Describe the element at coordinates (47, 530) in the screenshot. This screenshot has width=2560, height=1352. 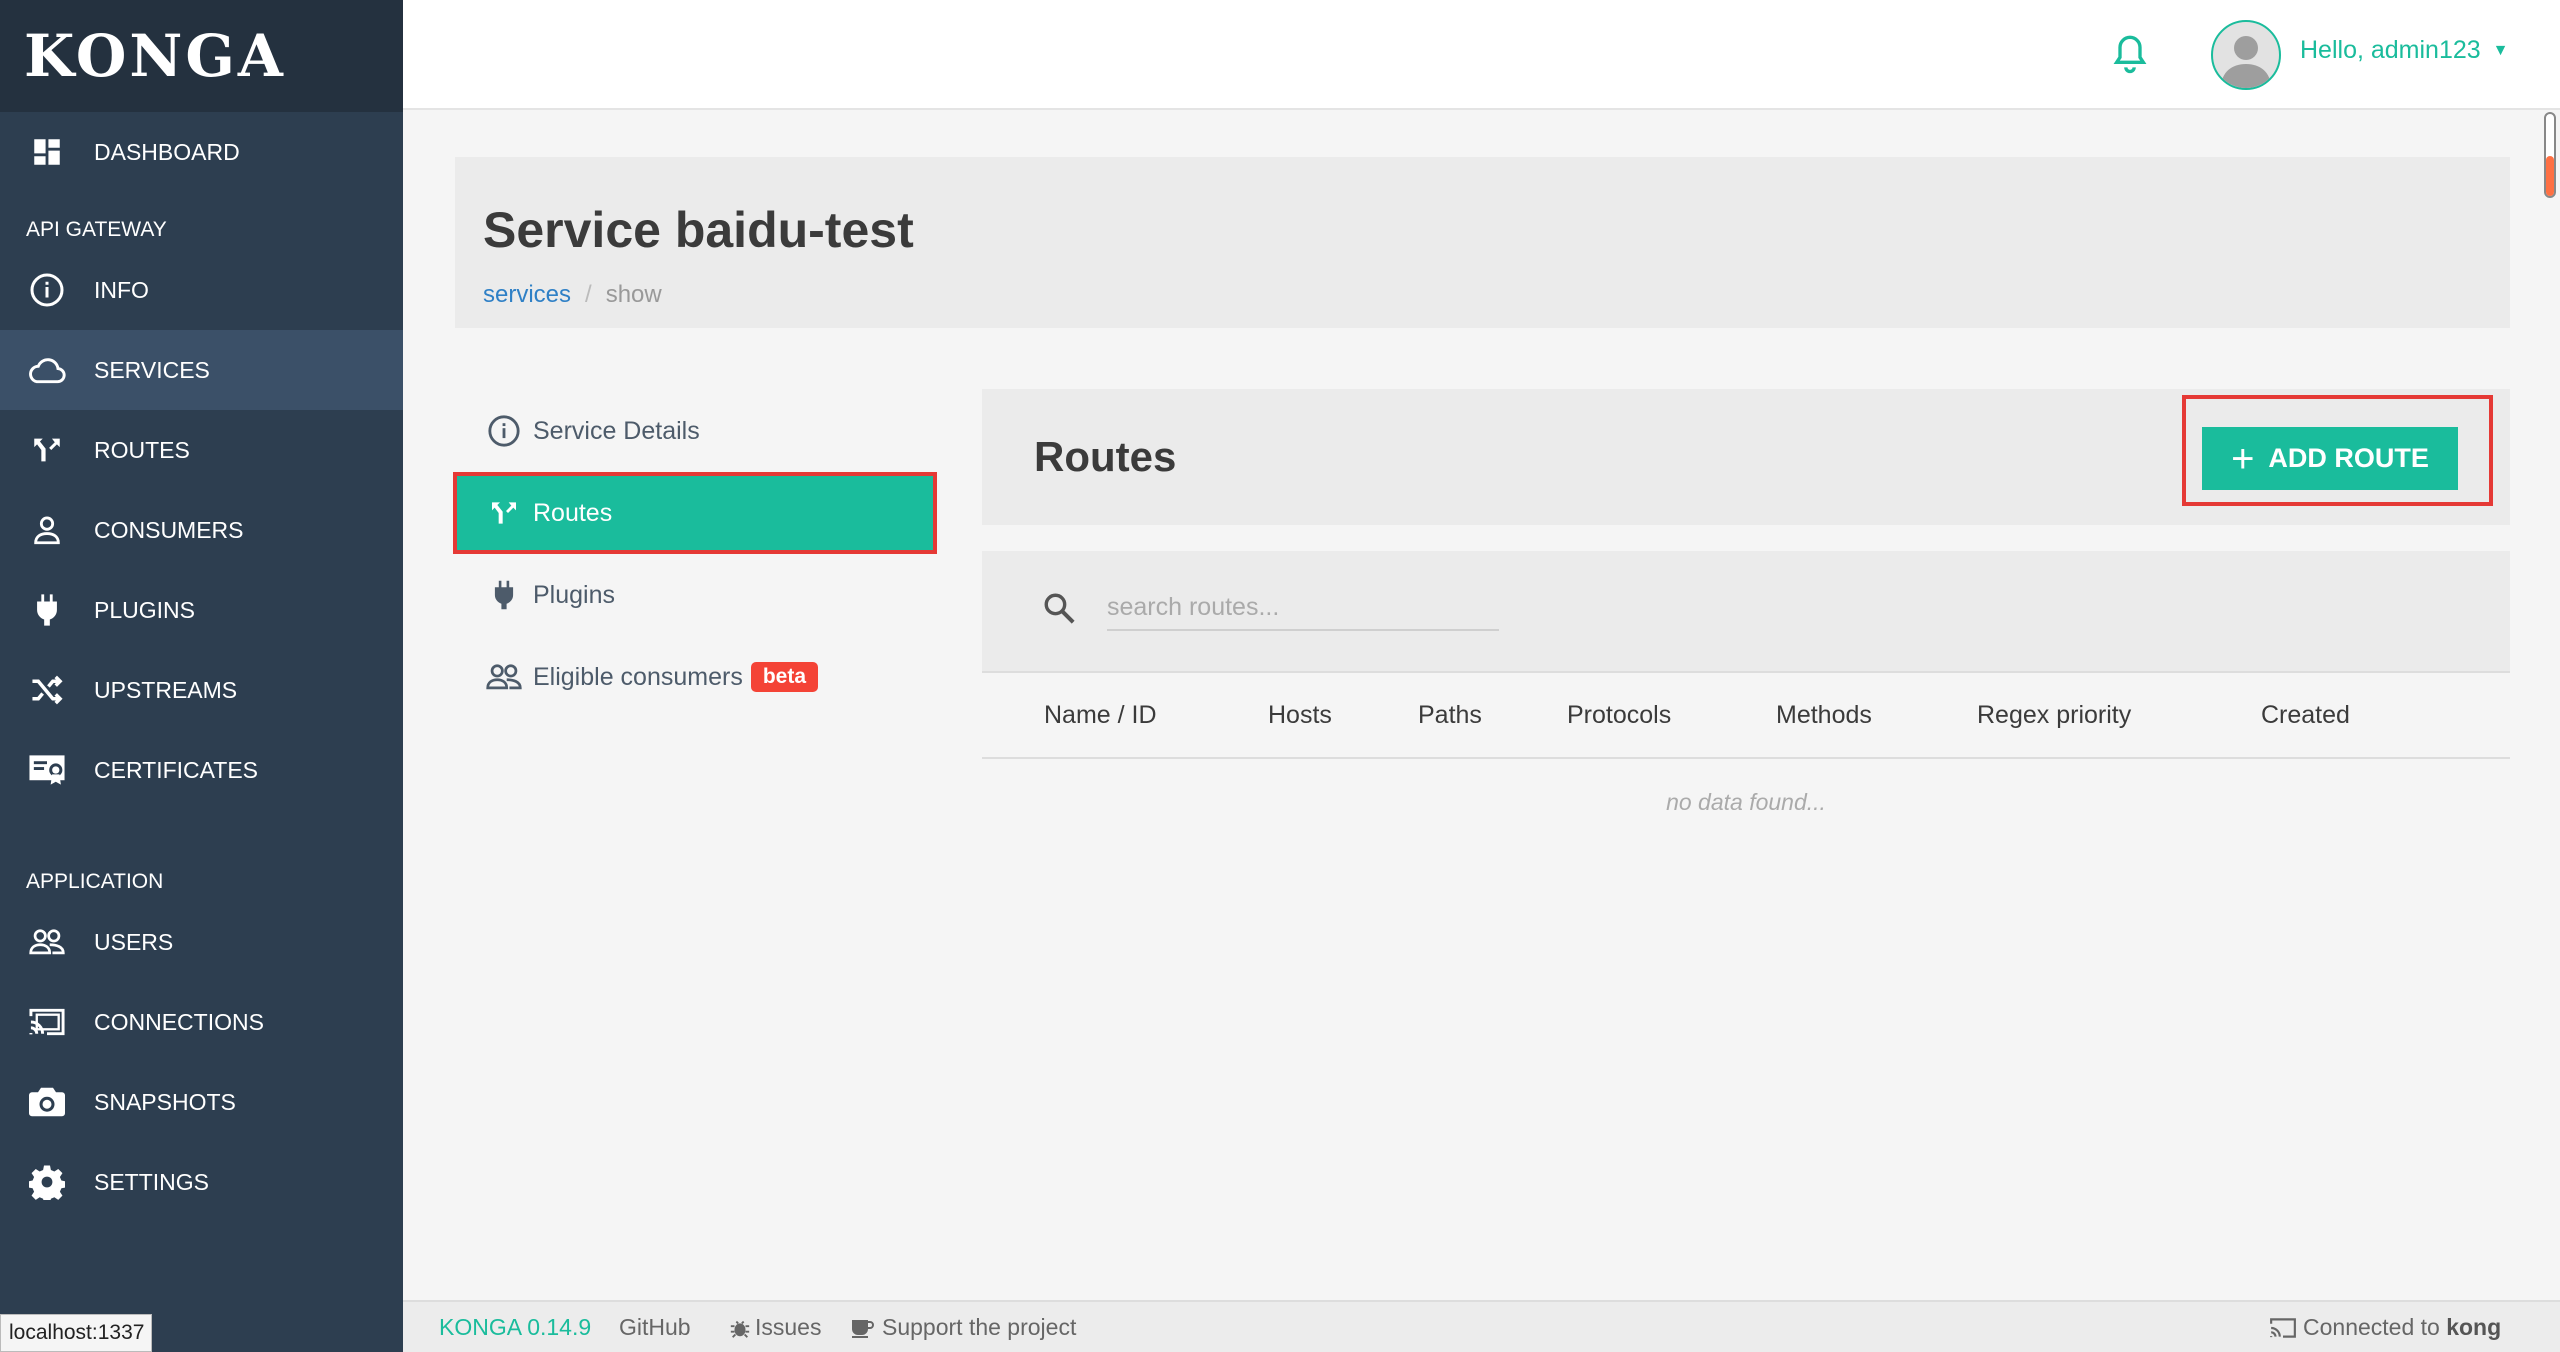
I see `person-icon` at that location.